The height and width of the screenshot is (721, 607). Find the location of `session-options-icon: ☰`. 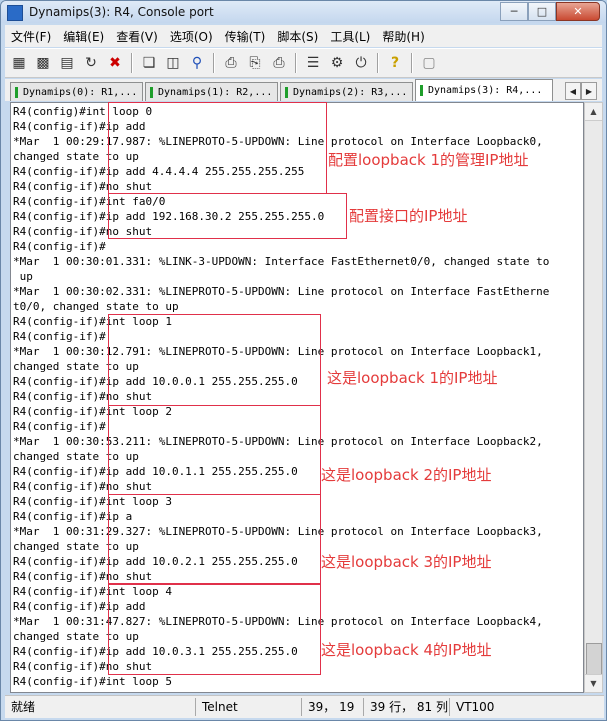

session-options-icon: ☰ is located at coordinates (313, 63).